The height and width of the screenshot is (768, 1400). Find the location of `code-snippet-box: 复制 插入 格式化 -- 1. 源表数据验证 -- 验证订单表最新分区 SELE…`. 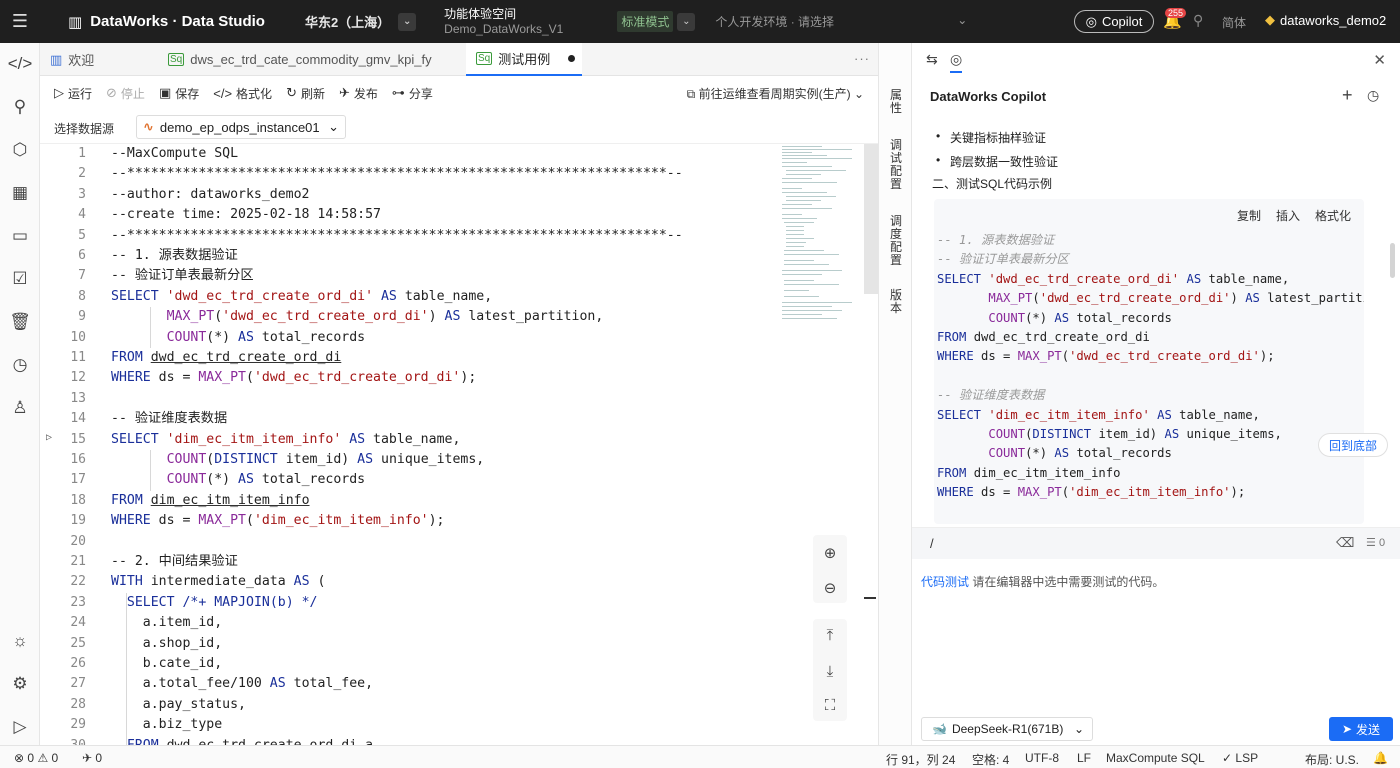

code-snippet-box: 复制 插入 格式化 -- 1. 源表数据验证 -- 验证订单表最新分区 SELE… is located at coordinates (1149, 361).